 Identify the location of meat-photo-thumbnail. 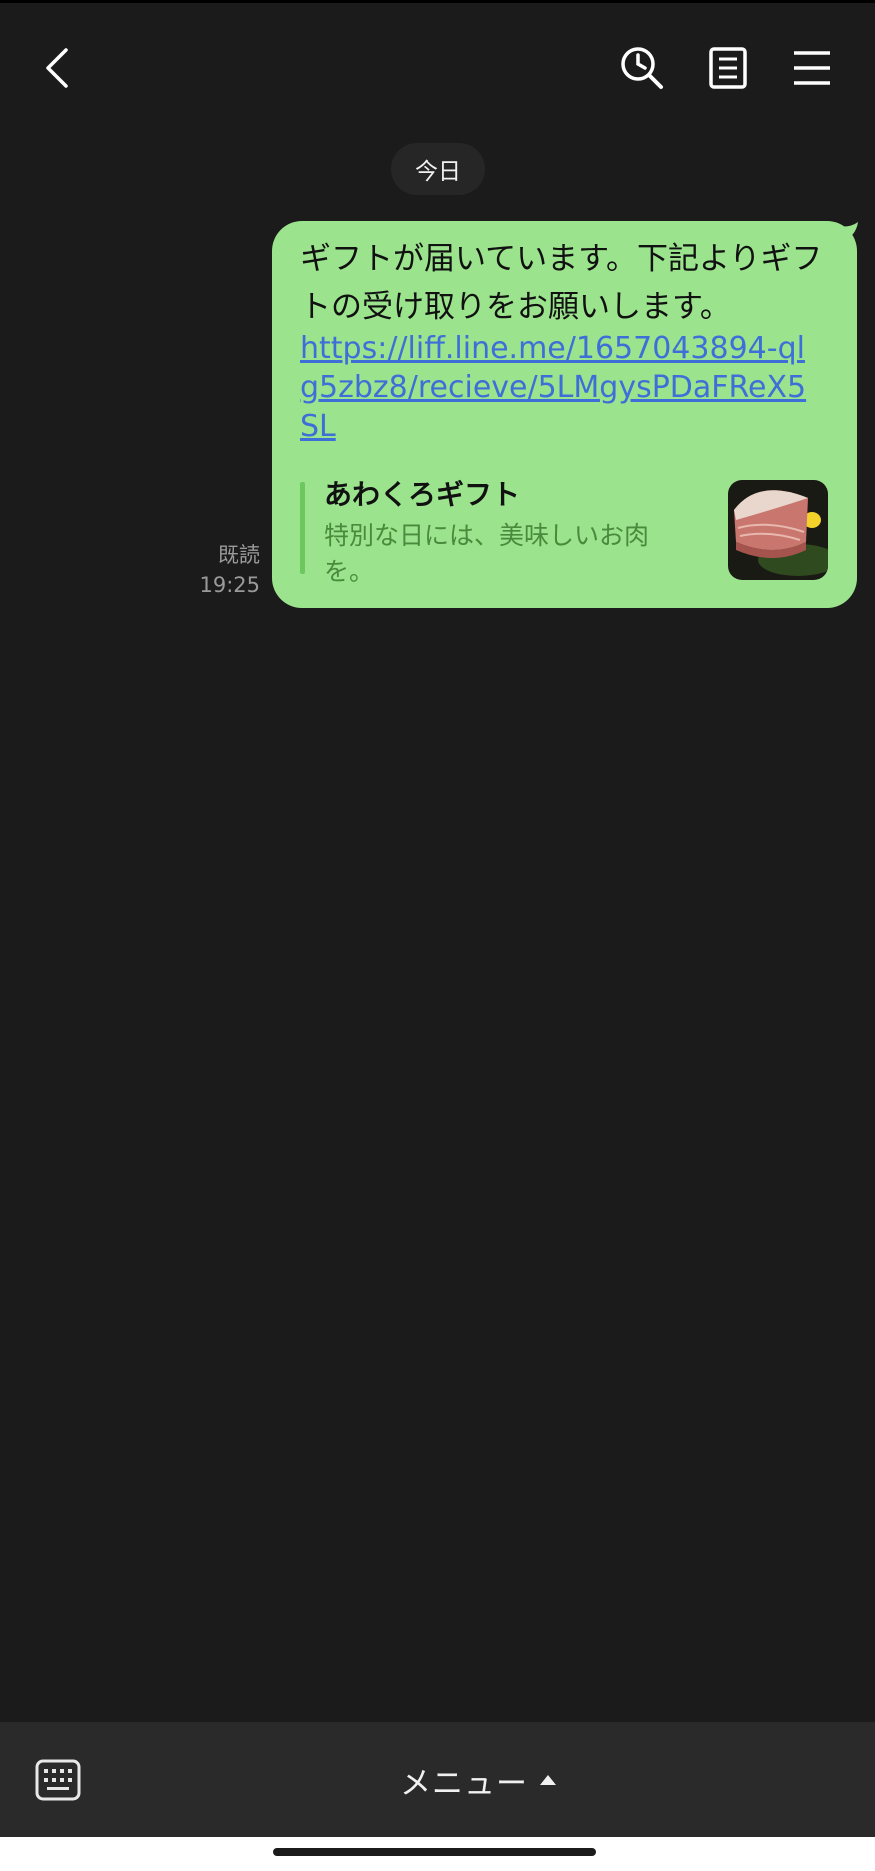
(778, 530).